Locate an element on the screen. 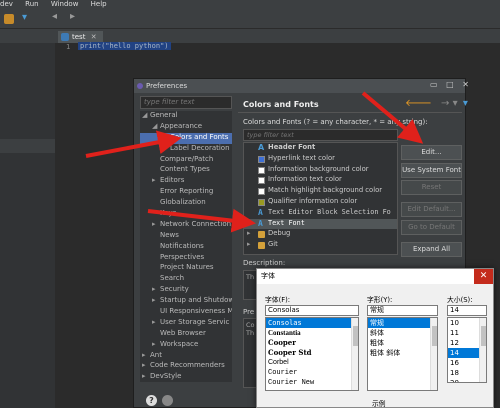 The width and height of the screenshot is (500, 408). tree-item: ▸ Ant is located at coordinates (186, 356).